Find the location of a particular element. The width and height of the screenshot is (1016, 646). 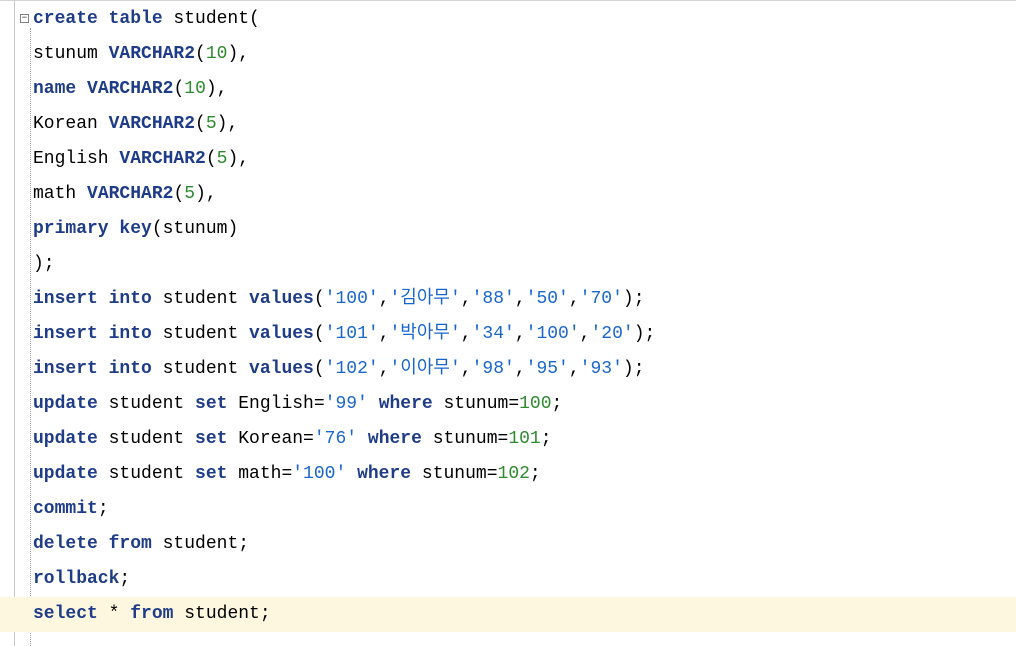

sql-keyword: name is located at coordinates (55, 89).